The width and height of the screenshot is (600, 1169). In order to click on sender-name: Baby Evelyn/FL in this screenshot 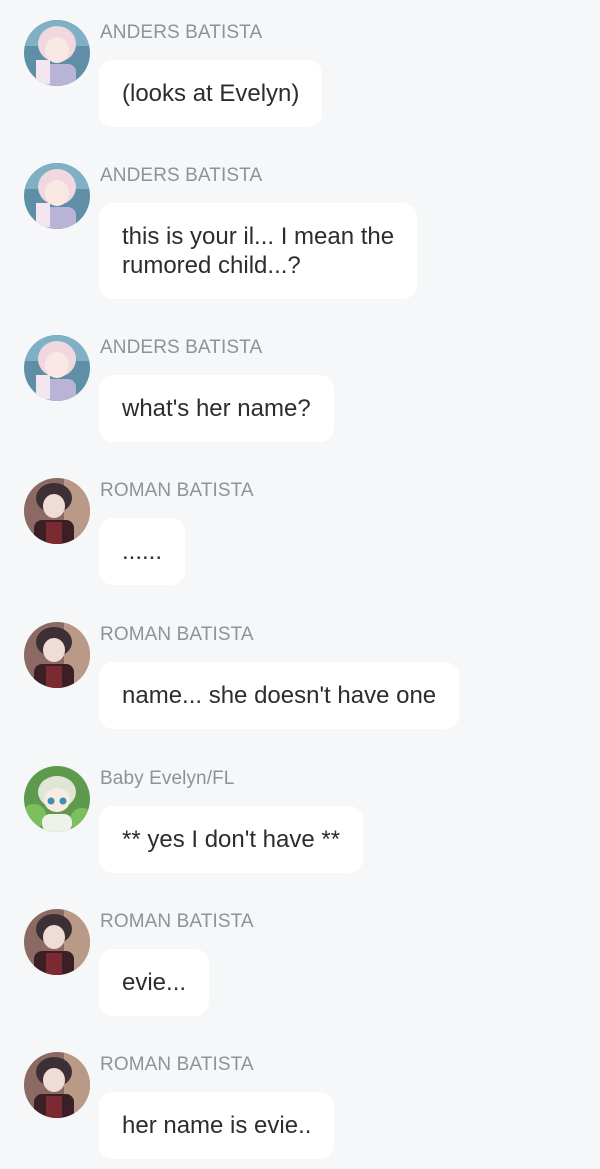, I will do `click(167, 778)`.